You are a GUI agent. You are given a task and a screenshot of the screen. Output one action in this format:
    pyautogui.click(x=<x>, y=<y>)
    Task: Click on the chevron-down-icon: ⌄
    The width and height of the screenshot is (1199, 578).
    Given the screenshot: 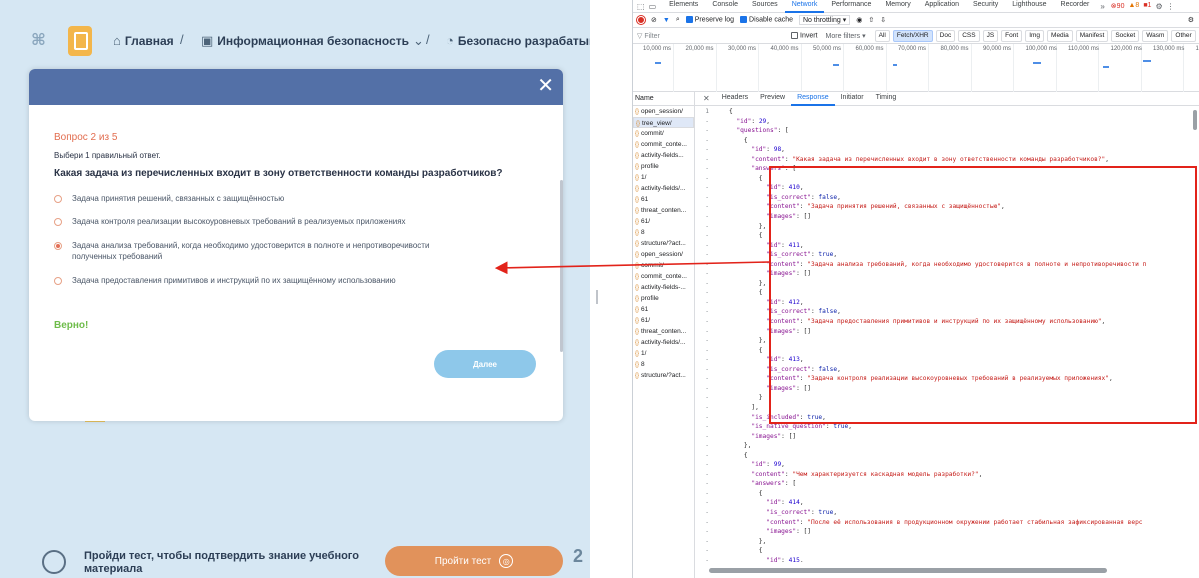 What is the action you would take?
    pyautogui.click(x=418, y=41)
    